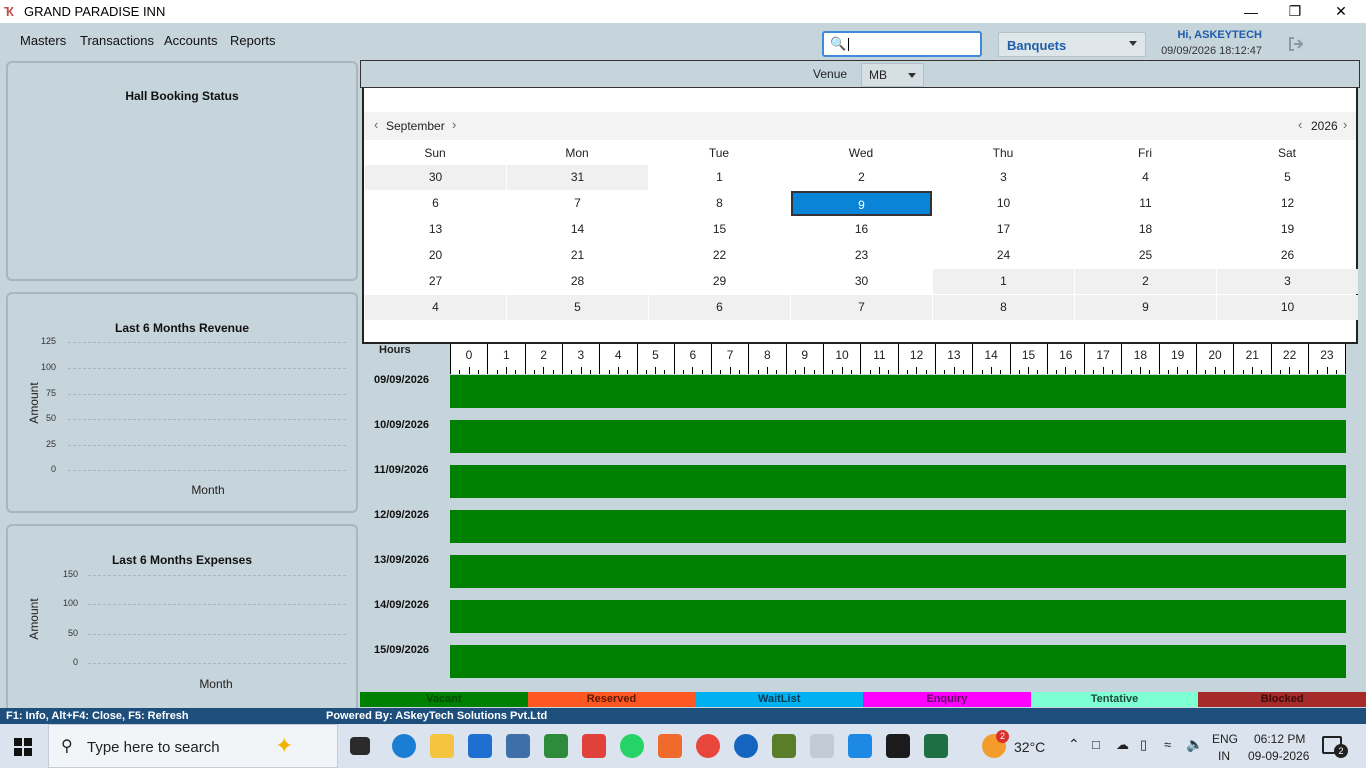  Describe the element at coordinates (1224, 756) in the screenshot. I see `input-region: IN` at that location.